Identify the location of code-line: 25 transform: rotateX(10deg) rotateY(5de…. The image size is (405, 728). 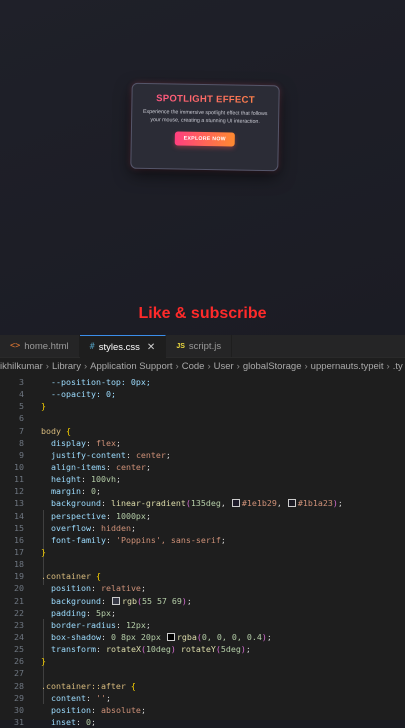
(132, 649).